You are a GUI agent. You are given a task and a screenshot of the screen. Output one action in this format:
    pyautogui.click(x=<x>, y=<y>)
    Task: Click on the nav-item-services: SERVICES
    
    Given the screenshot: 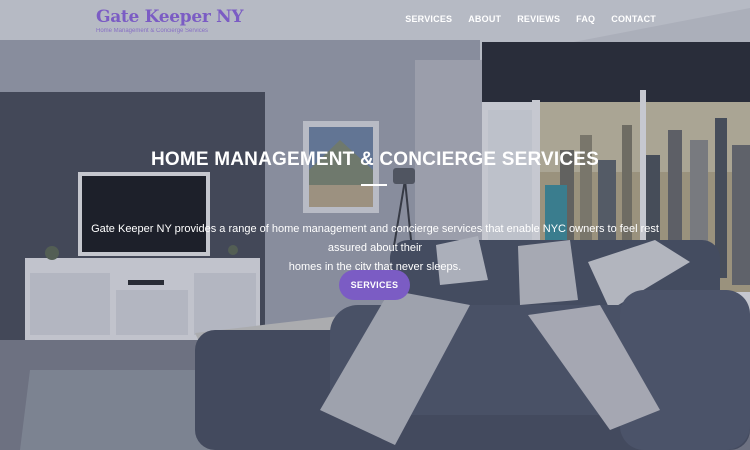 What is the action you would take?
    pyautogui.click(x=428, y=19)
    